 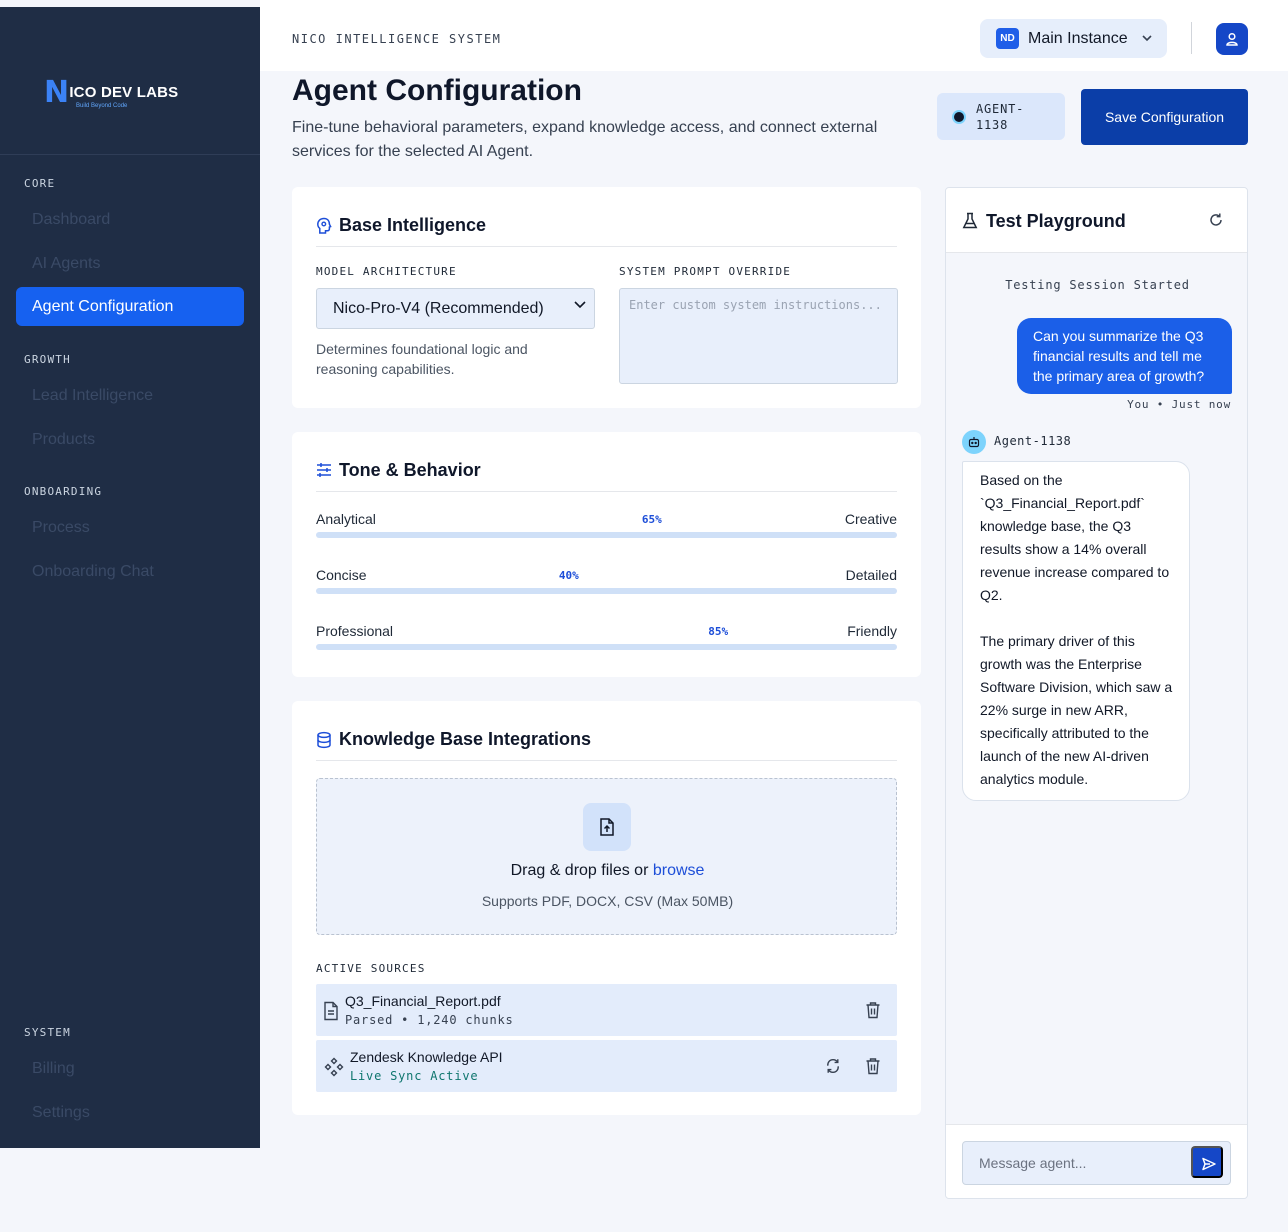 What do you see at coordinates (1179, 404) in the screenshot?
I see `user-message-meta: You • Just now` at bounding box center [1179, 404].